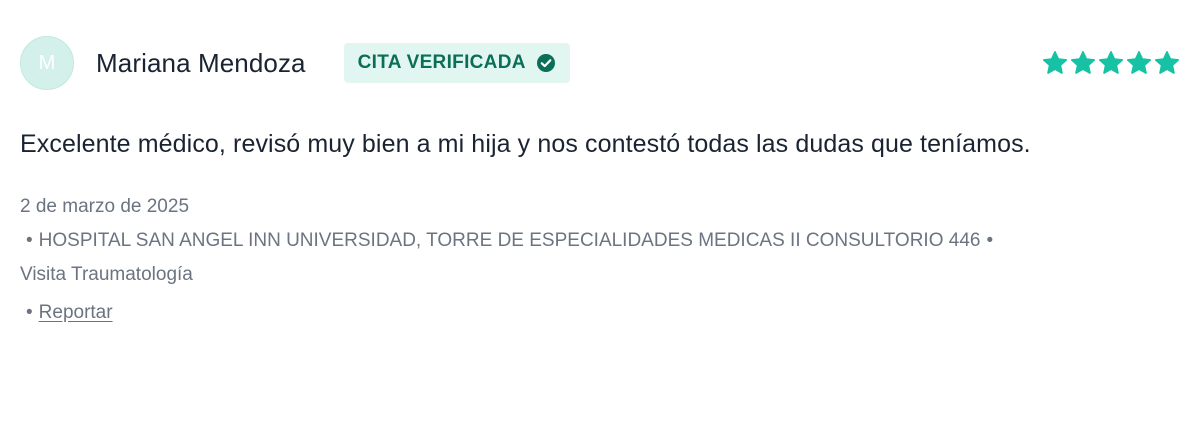 The image size is (1200, 436). I want to click on author-name: Mariana Mendoza, so click(201, 62).